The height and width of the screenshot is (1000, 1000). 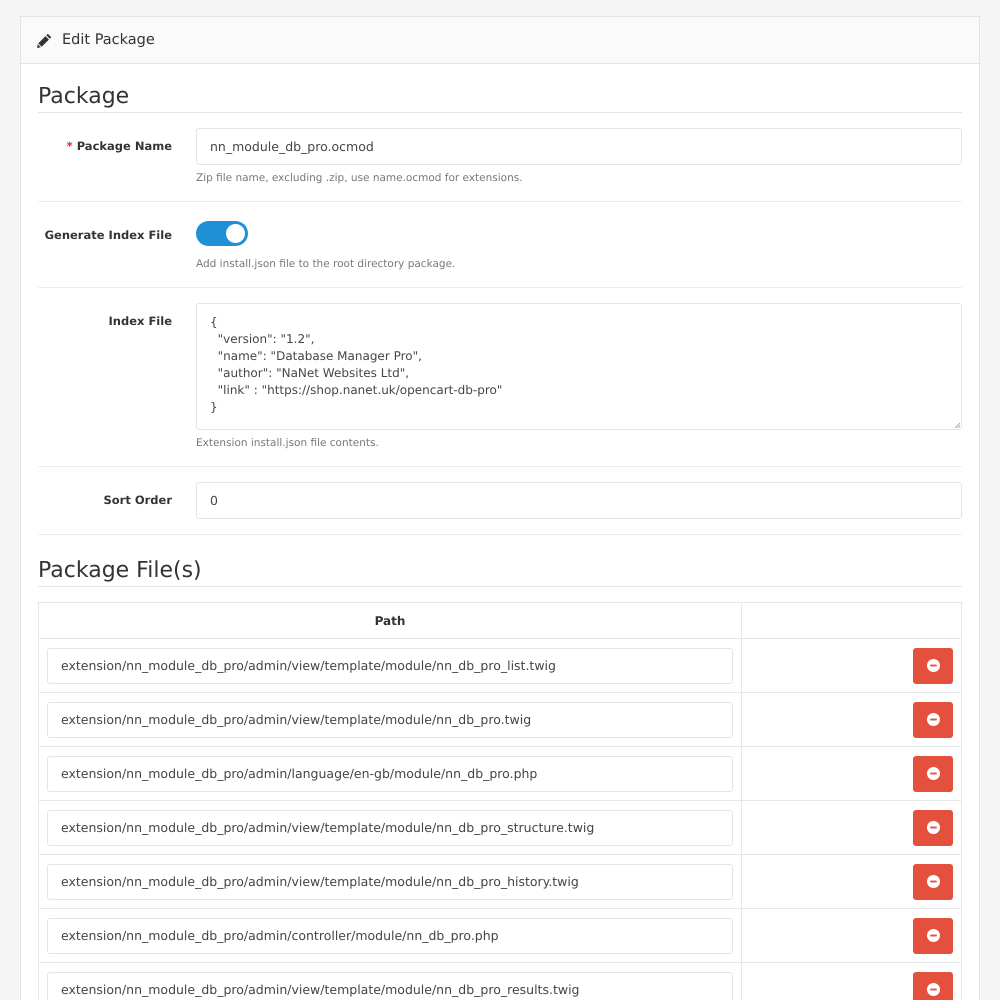 I want to click on toggle-switch, so click(x=222, y=233).